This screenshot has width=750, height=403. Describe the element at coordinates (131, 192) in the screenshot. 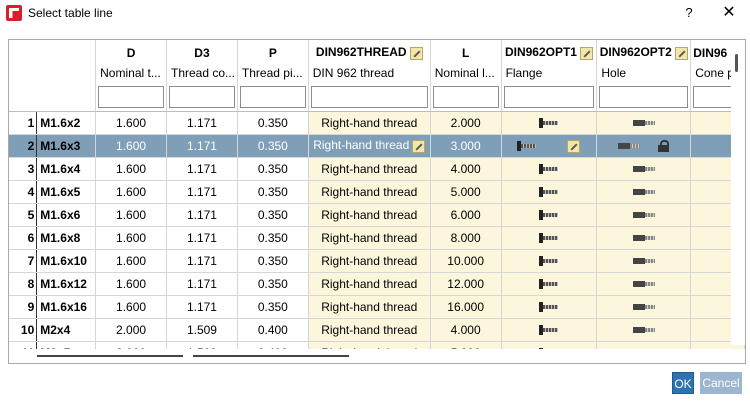

I see `cell-d: 1.600` at that location.